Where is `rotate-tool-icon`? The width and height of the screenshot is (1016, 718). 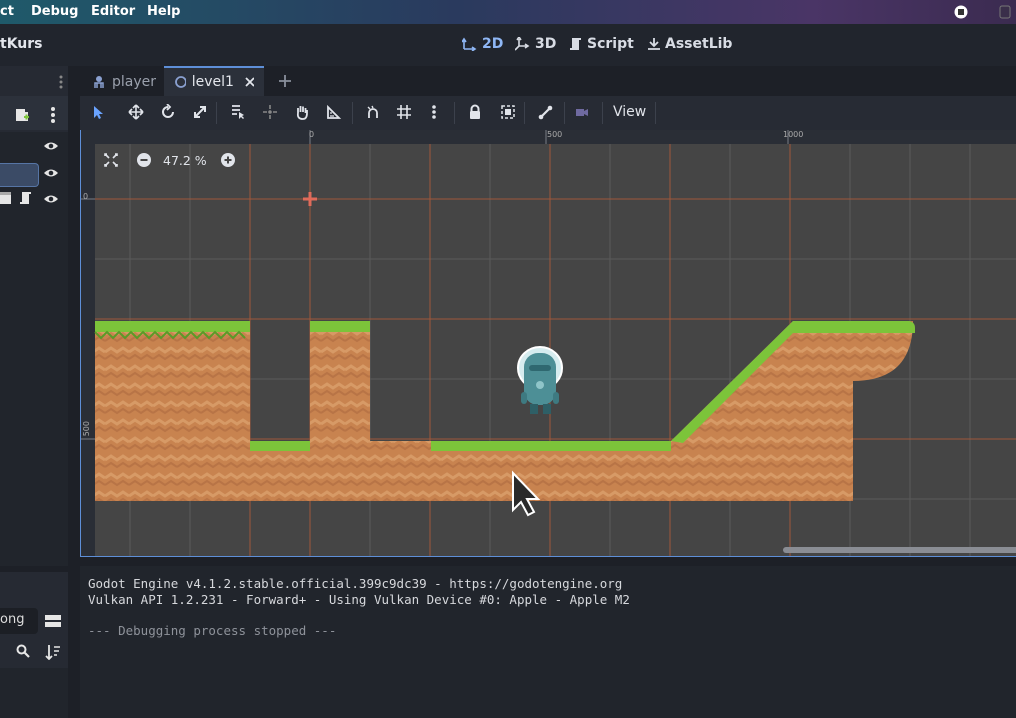
rotate-tool-icon is located at coordinates (169, 113).